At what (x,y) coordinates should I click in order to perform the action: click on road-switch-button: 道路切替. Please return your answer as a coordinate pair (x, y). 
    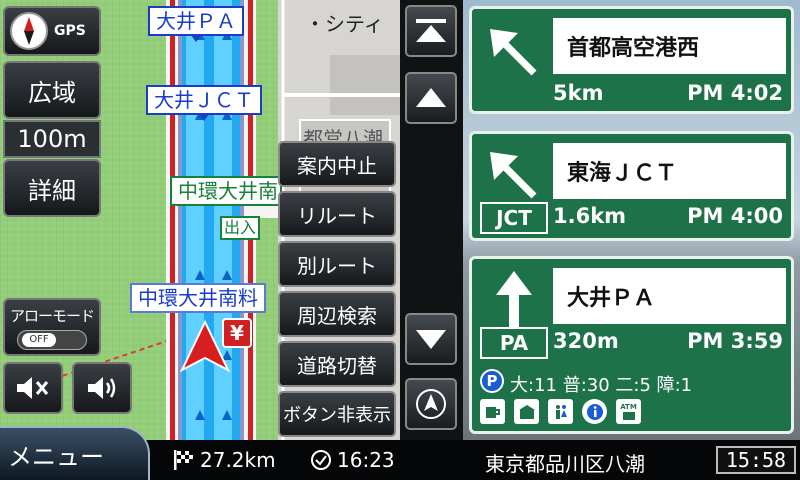
    Looking at the image, I should click on (337, 364).